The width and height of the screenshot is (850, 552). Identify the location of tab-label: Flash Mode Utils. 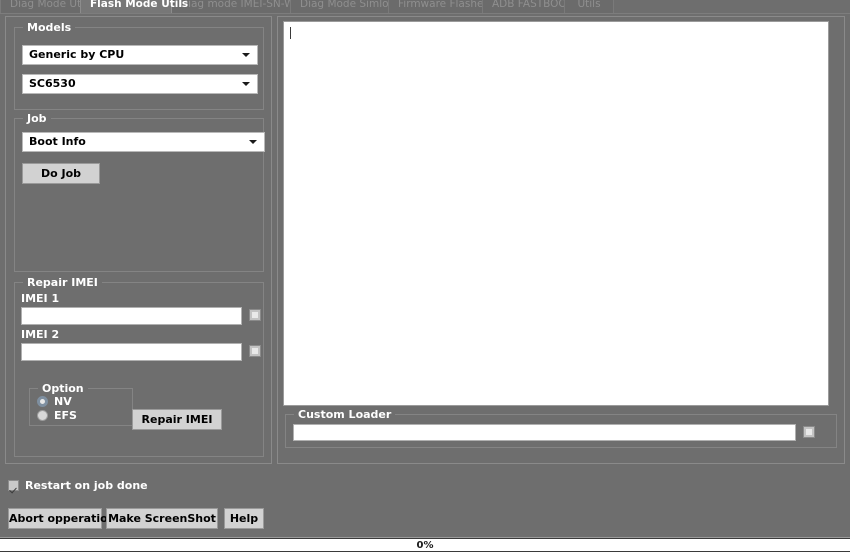
(139, 5).